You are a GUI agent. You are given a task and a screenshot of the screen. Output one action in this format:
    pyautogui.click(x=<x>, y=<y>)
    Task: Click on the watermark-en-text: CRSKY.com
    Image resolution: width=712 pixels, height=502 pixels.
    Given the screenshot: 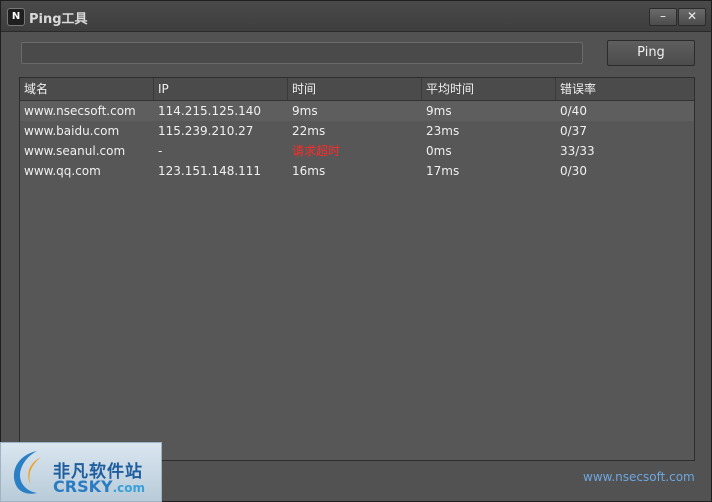 What is the action you would take?
    pyautogui.click(x=99, y=486)
    